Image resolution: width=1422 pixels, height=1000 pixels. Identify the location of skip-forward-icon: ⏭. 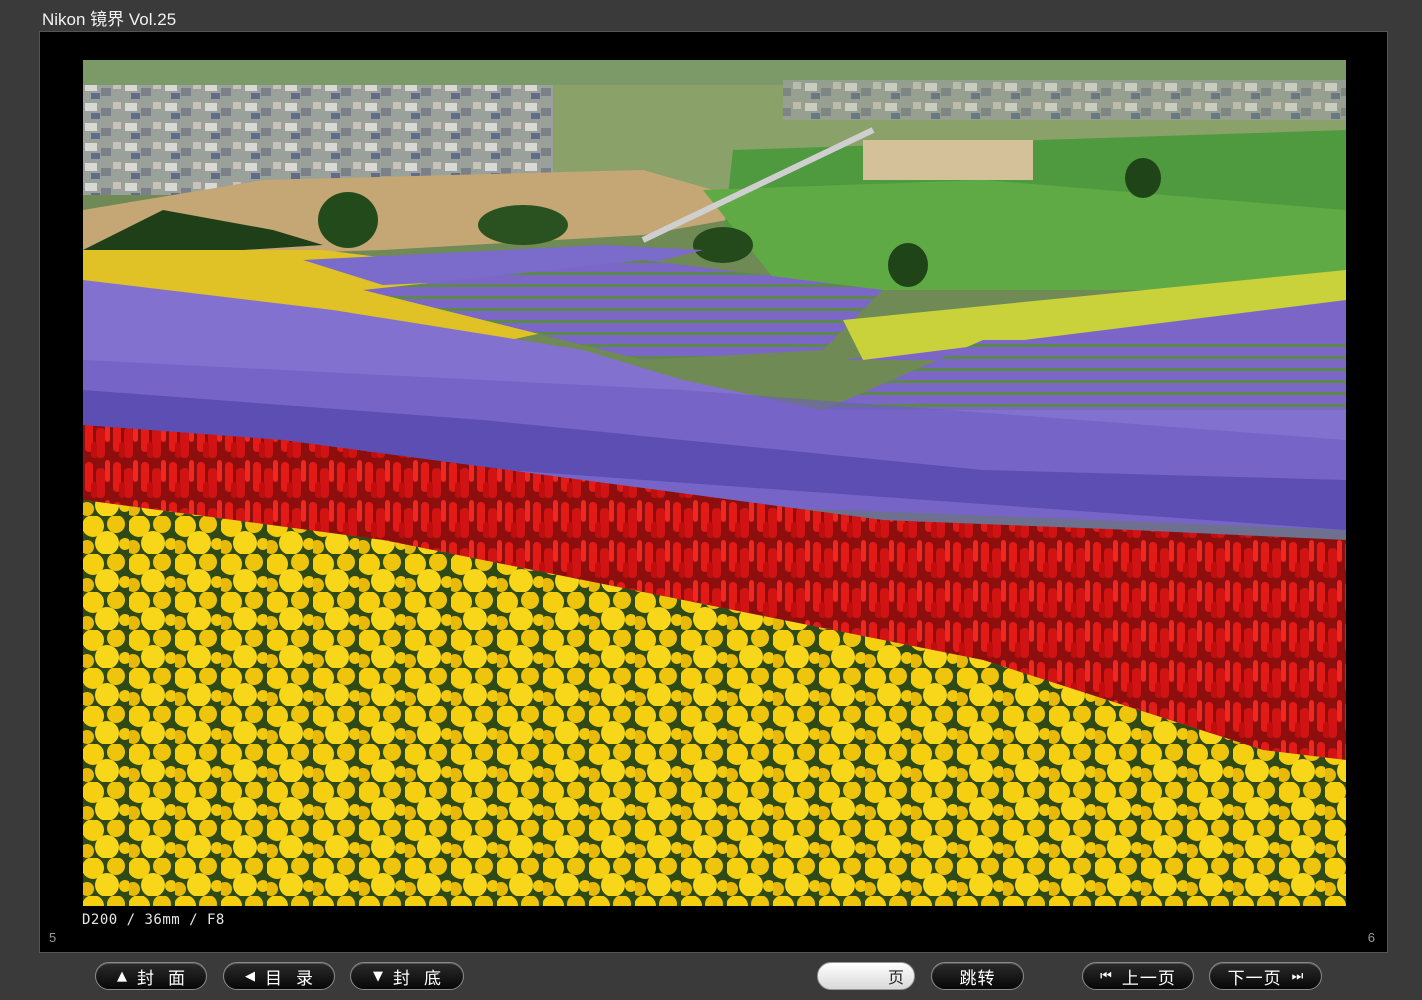
(1297, 976).